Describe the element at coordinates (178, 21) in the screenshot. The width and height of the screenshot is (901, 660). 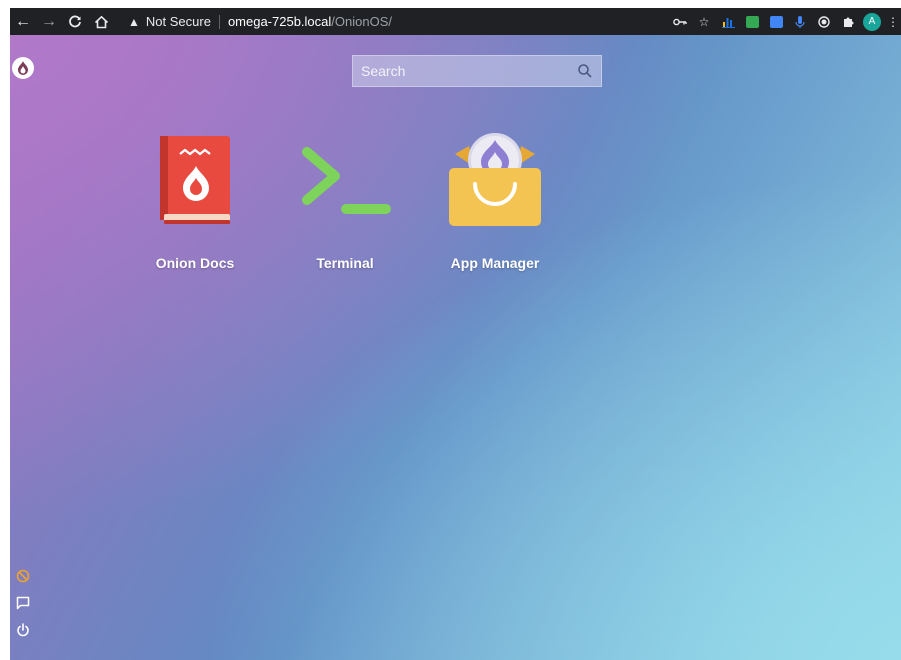
I see `security-label: Not Secure` at that location.